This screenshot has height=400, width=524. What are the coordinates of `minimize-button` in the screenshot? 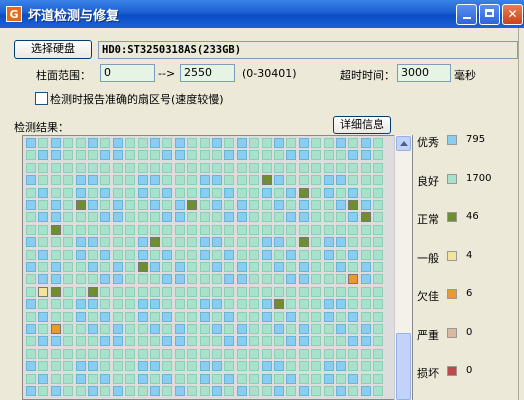 It's located at (466, 14).